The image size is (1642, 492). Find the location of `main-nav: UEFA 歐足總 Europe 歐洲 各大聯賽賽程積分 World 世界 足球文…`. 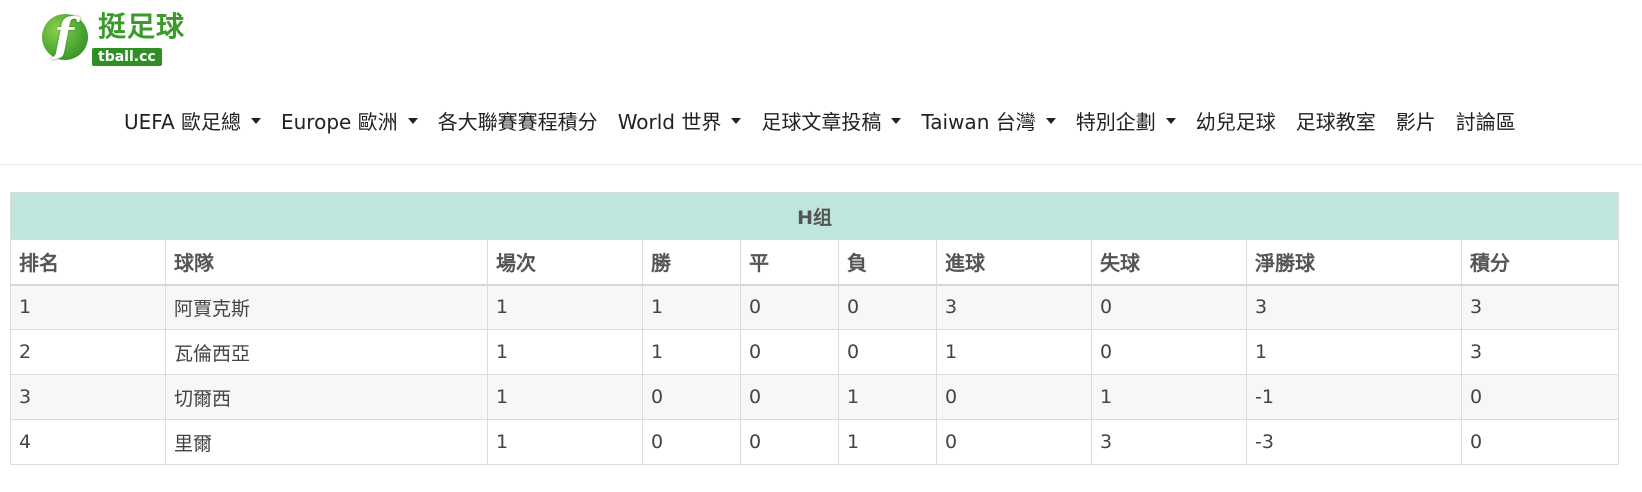

main-nav: UEFA 歐足總 Europe 歐洲 各大聯賽賽程積分 World 世界 足球文… is located at coordinates (820, 120).